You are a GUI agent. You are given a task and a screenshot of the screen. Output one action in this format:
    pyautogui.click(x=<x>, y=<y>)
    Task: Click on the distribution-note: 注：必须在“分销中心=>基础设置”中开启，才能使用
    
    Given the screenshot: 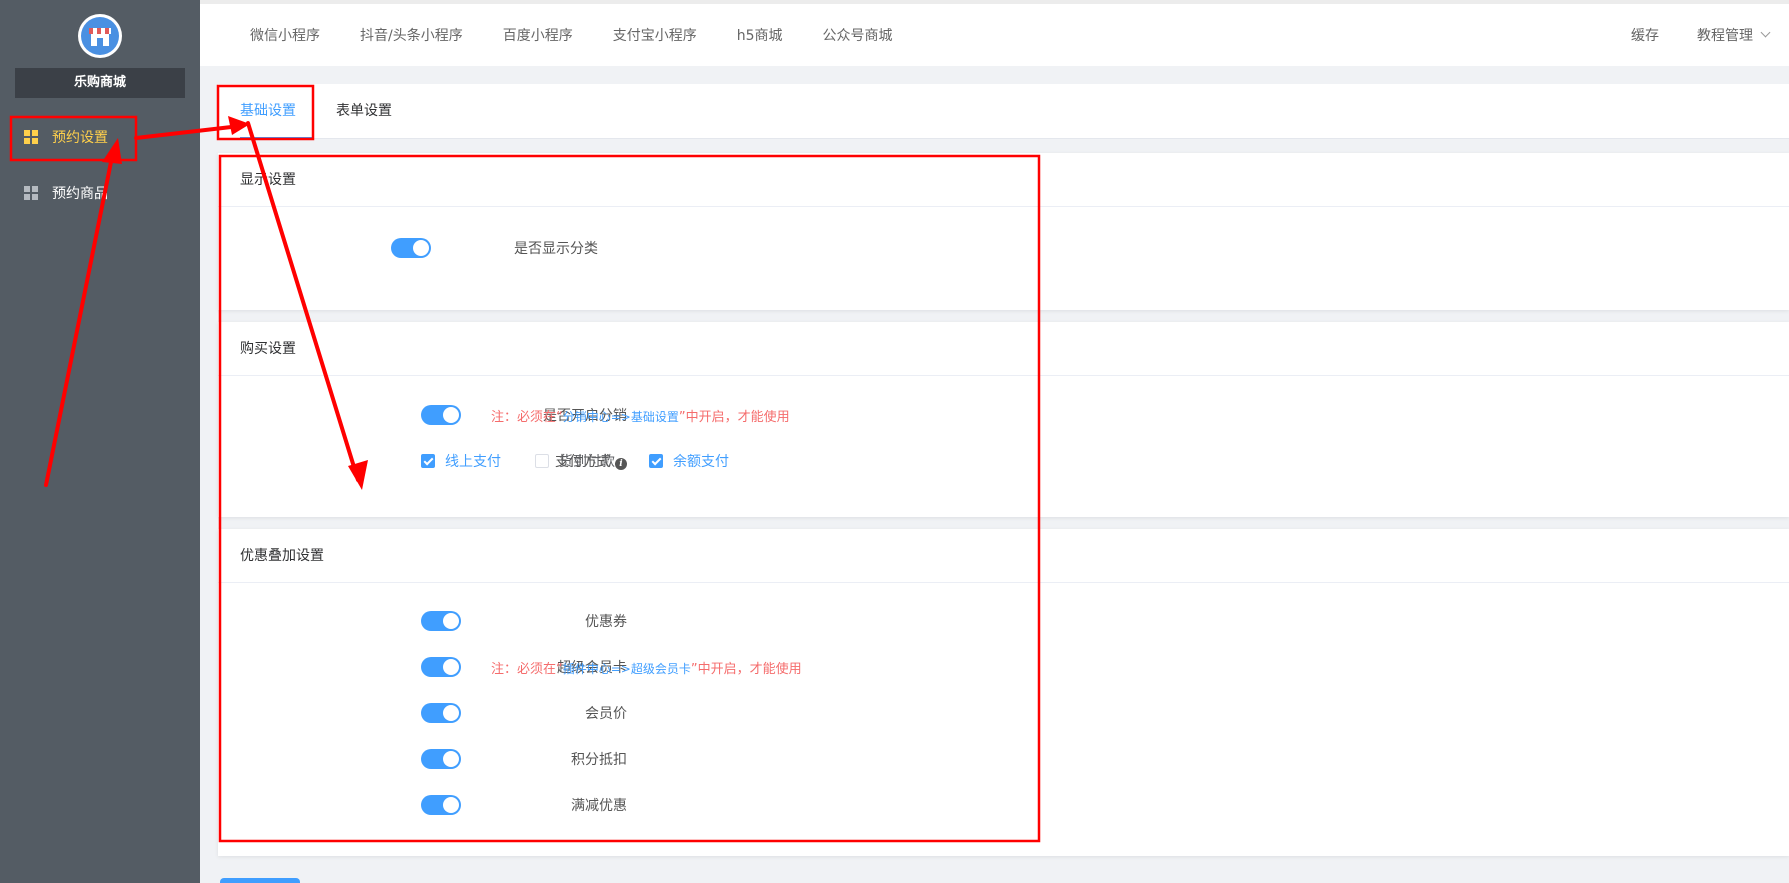 What is the action you would take?
    pyautogui.click(x=640, y=415)
    